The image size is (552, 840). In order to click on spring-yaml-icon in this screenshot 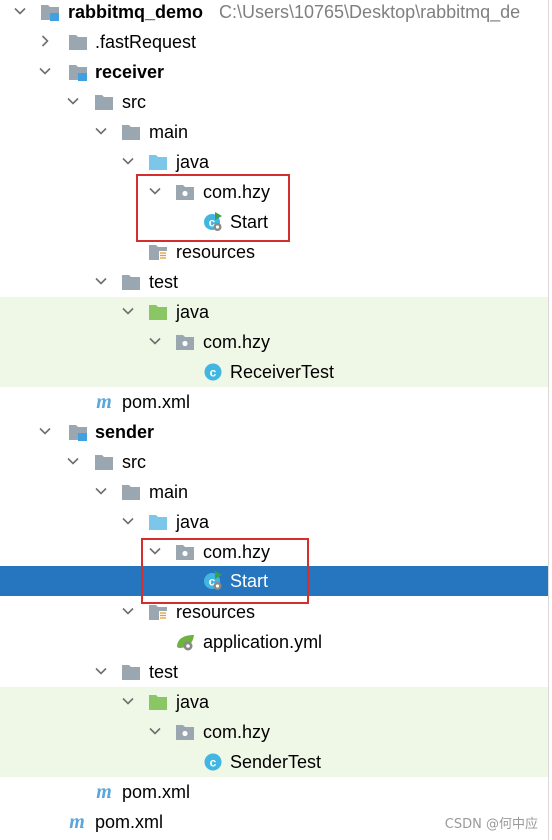, I will do `click(185, 642)`.